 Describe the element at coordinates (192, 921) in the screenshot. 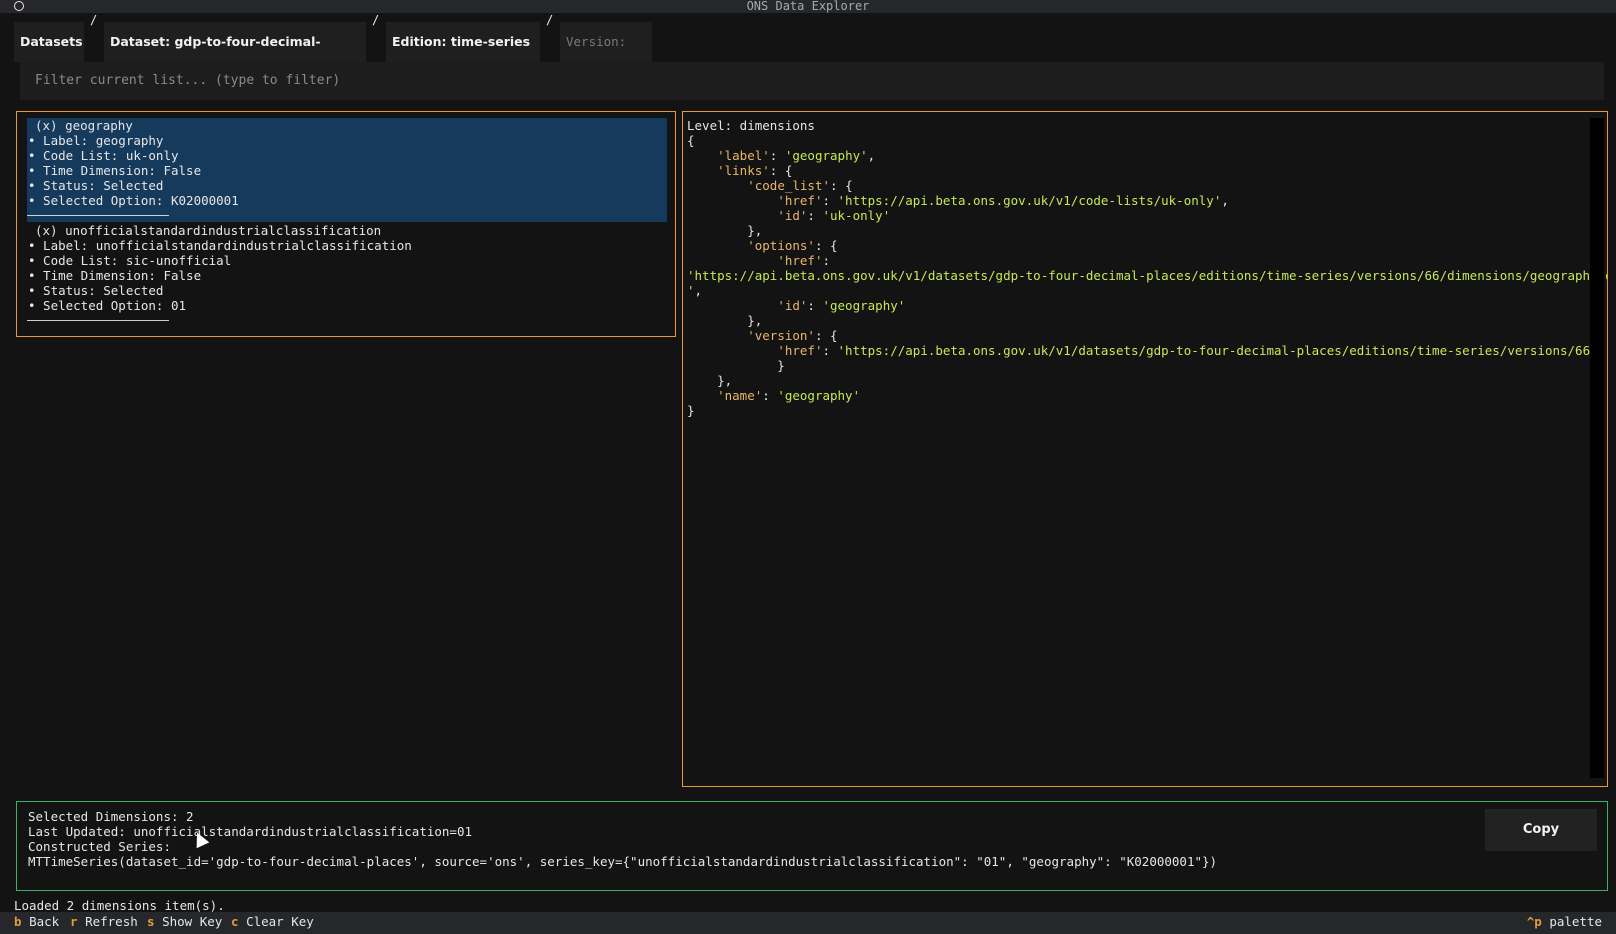

I see `key-label: Show Key` at that location.